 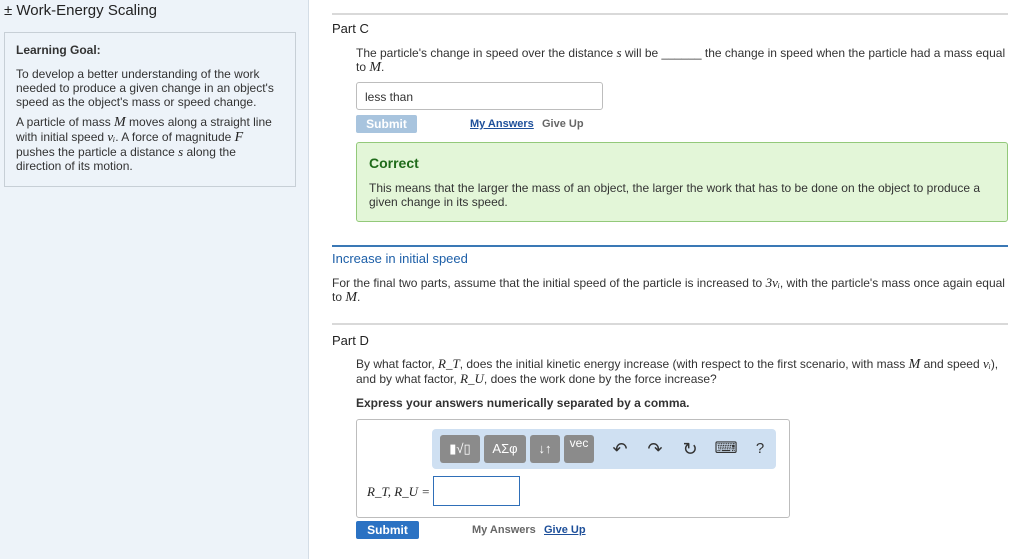 I want to click on templates-button: ▮√▯, so click(x=460, y=449).